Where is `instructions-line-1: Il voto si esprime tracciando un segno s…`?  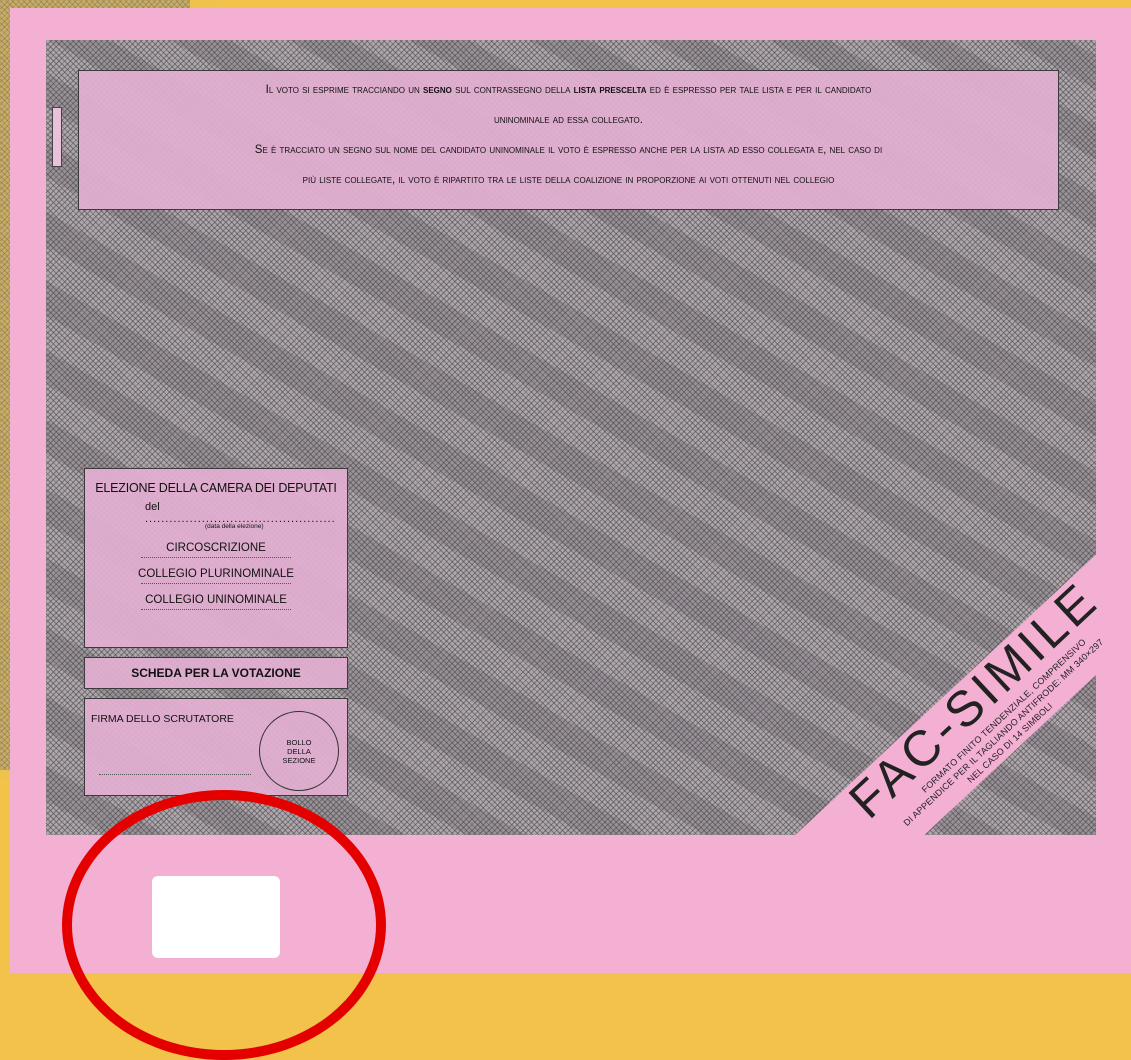 instructions-line-1: Il voto si esprime tracciando un segno s… is located at coordinates (568, 90).